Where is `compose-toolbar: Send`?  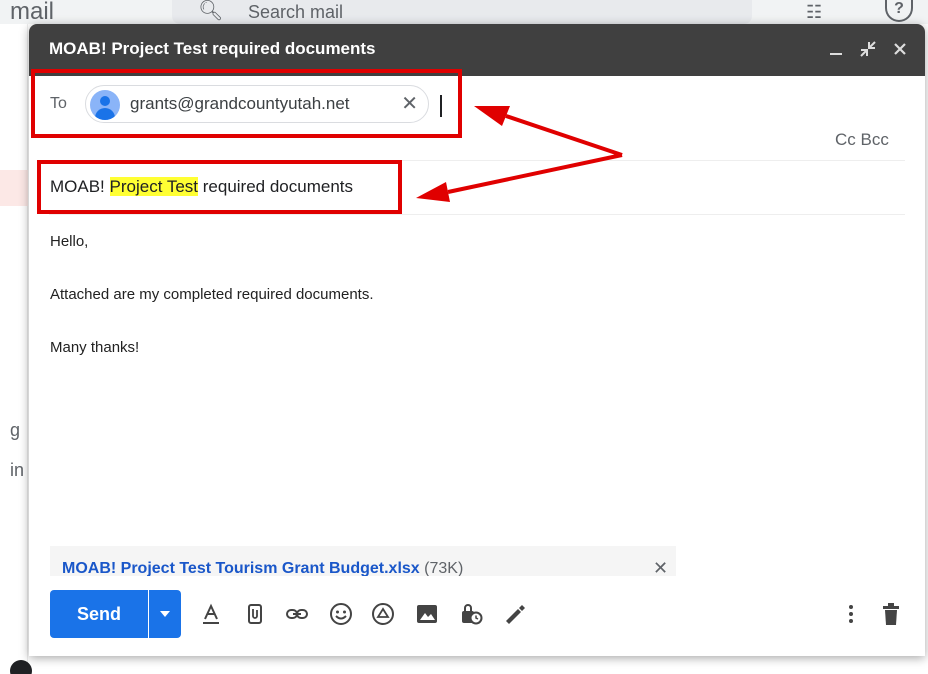 compose-toolbar: Send is located at coordinates (477, 620).